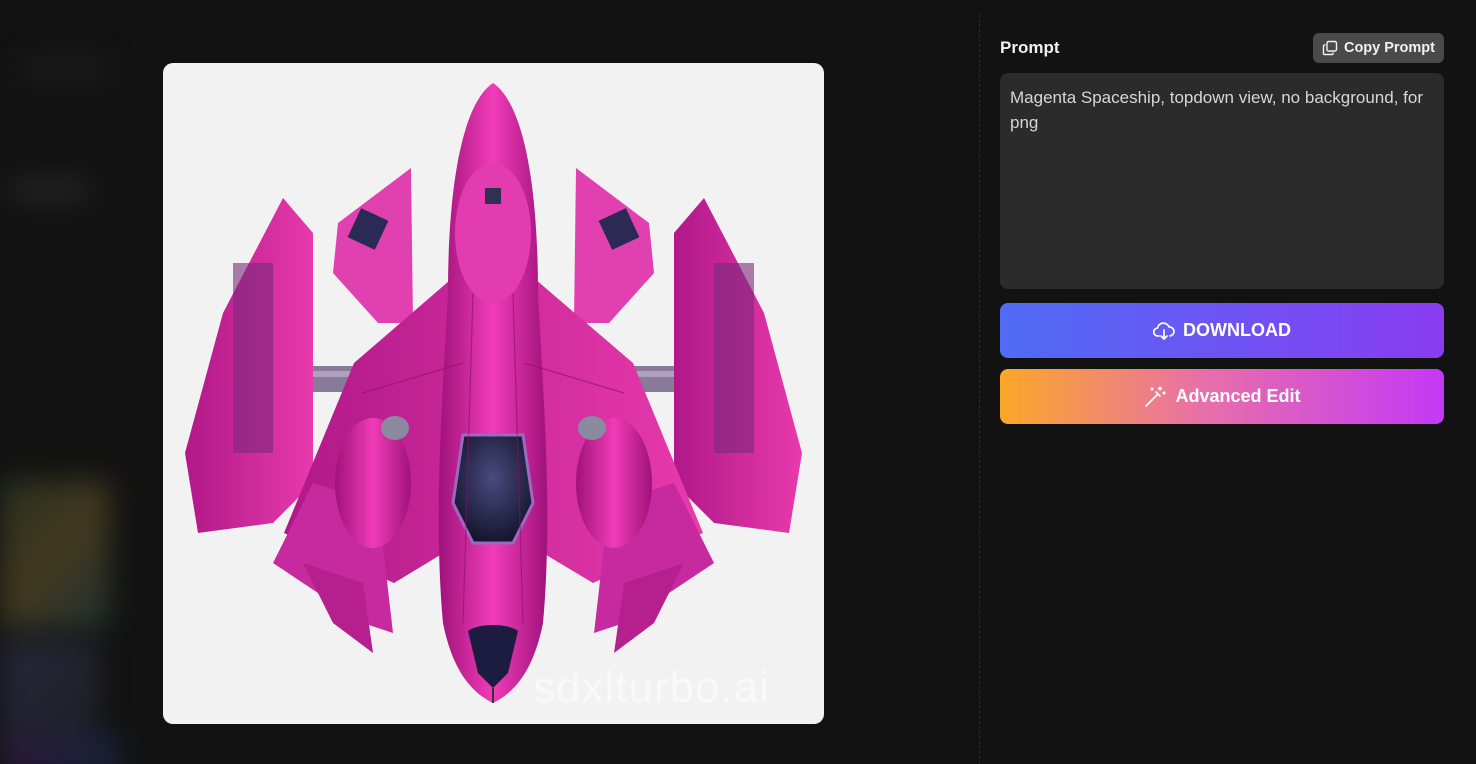 The width and height of the screenshot is (1476, 764). Describe the element at coordinates (70, 382) in the screenshot. I see `blurred-background` at that location.